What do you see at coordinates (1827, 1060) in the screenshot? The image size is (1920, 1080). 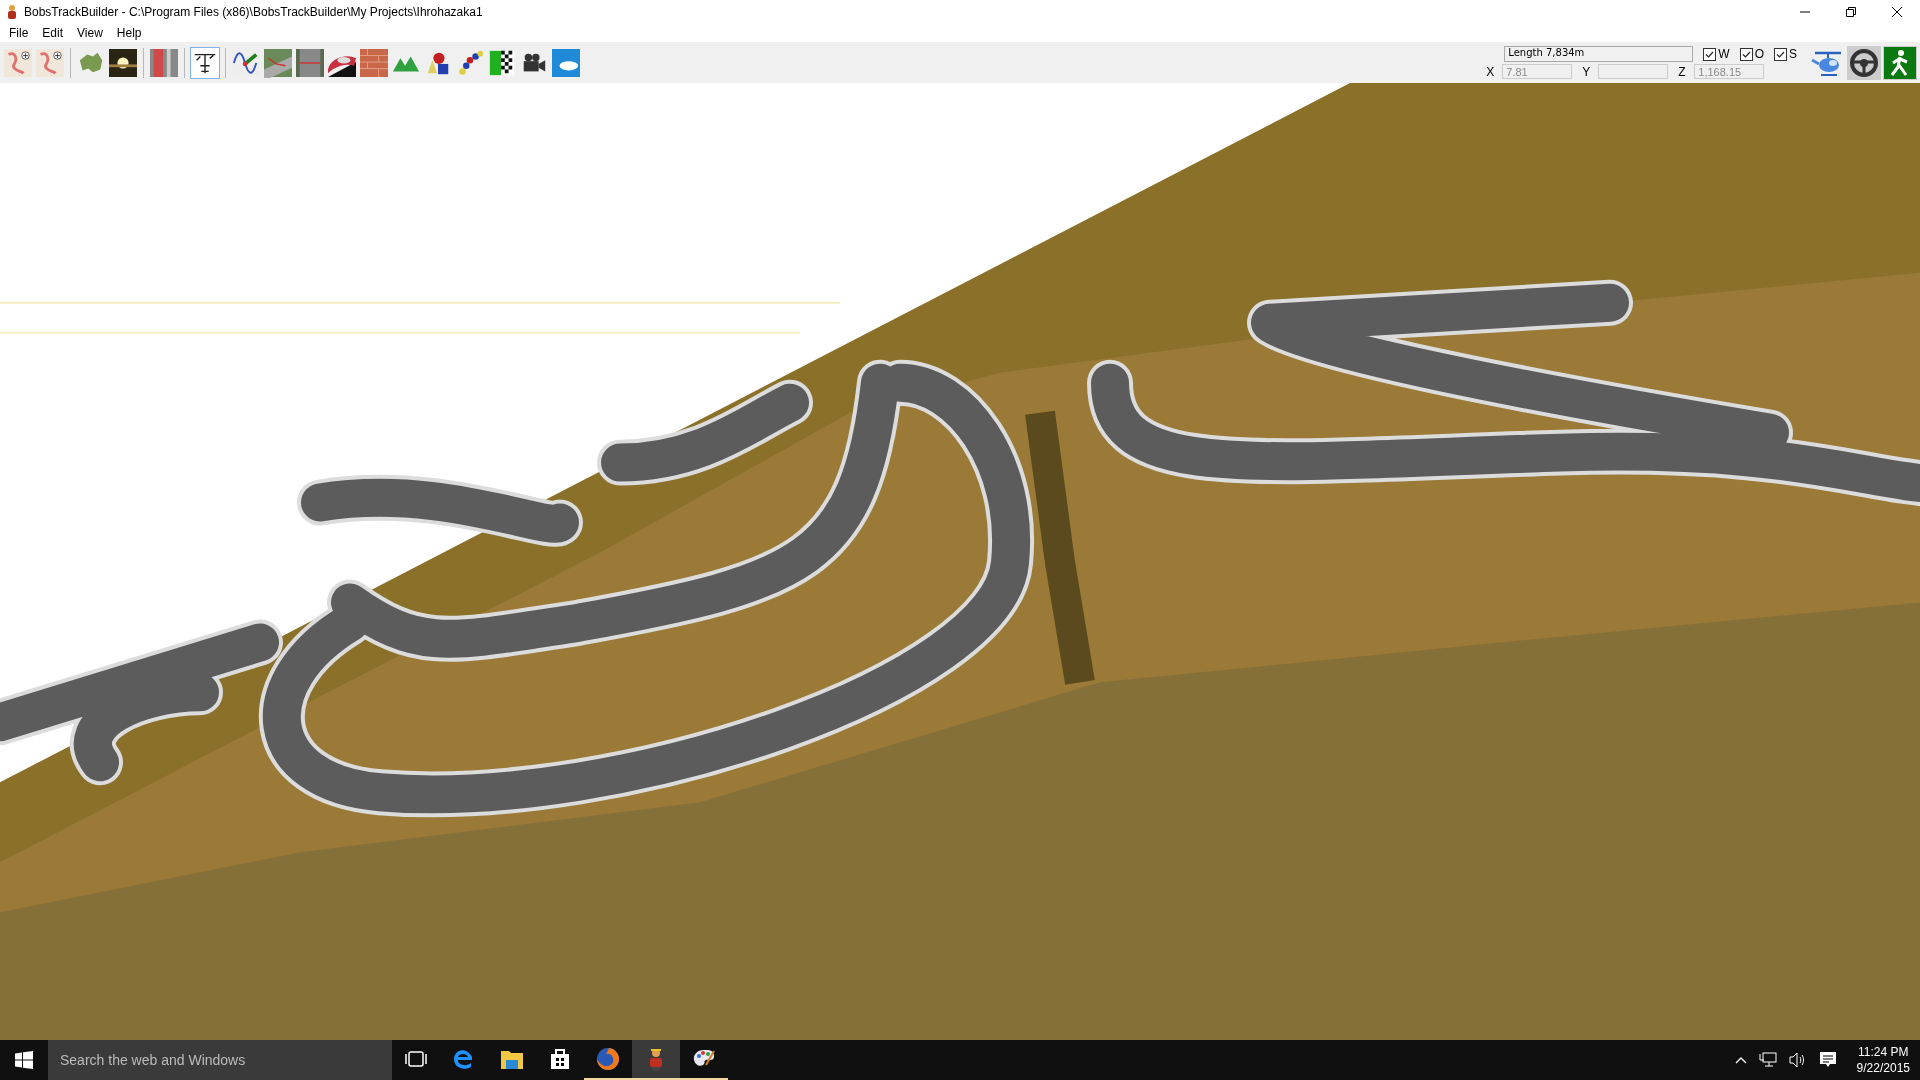 I see `notification-icon` at bounding box center [1827, 1060].